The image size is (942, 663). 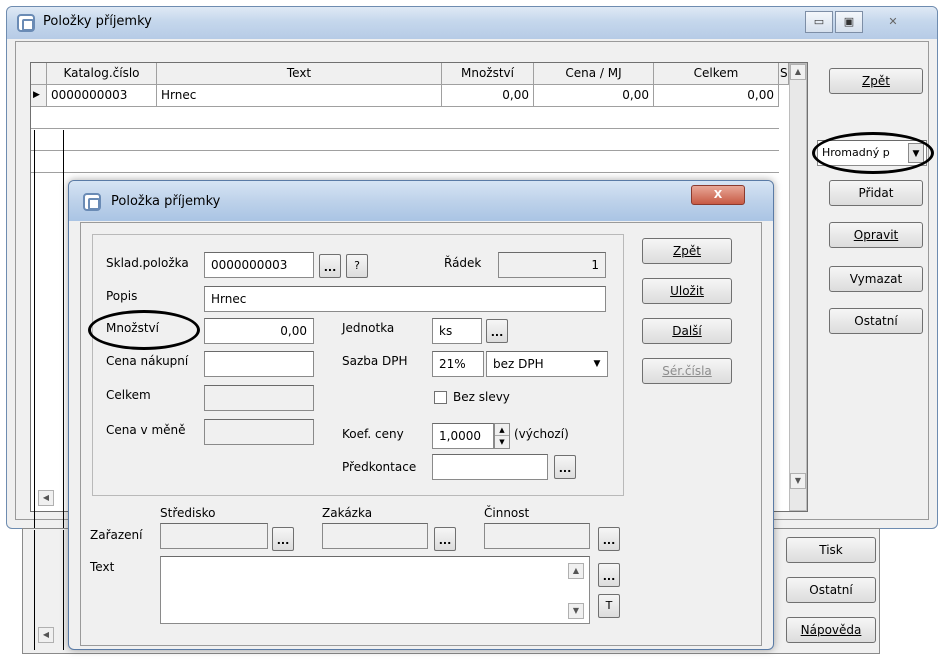 What do you see at coordinates (375, 361) in the screenshot?
I see `sazba-dph-label: Sazba DPH` at bounding box center [375, 361].